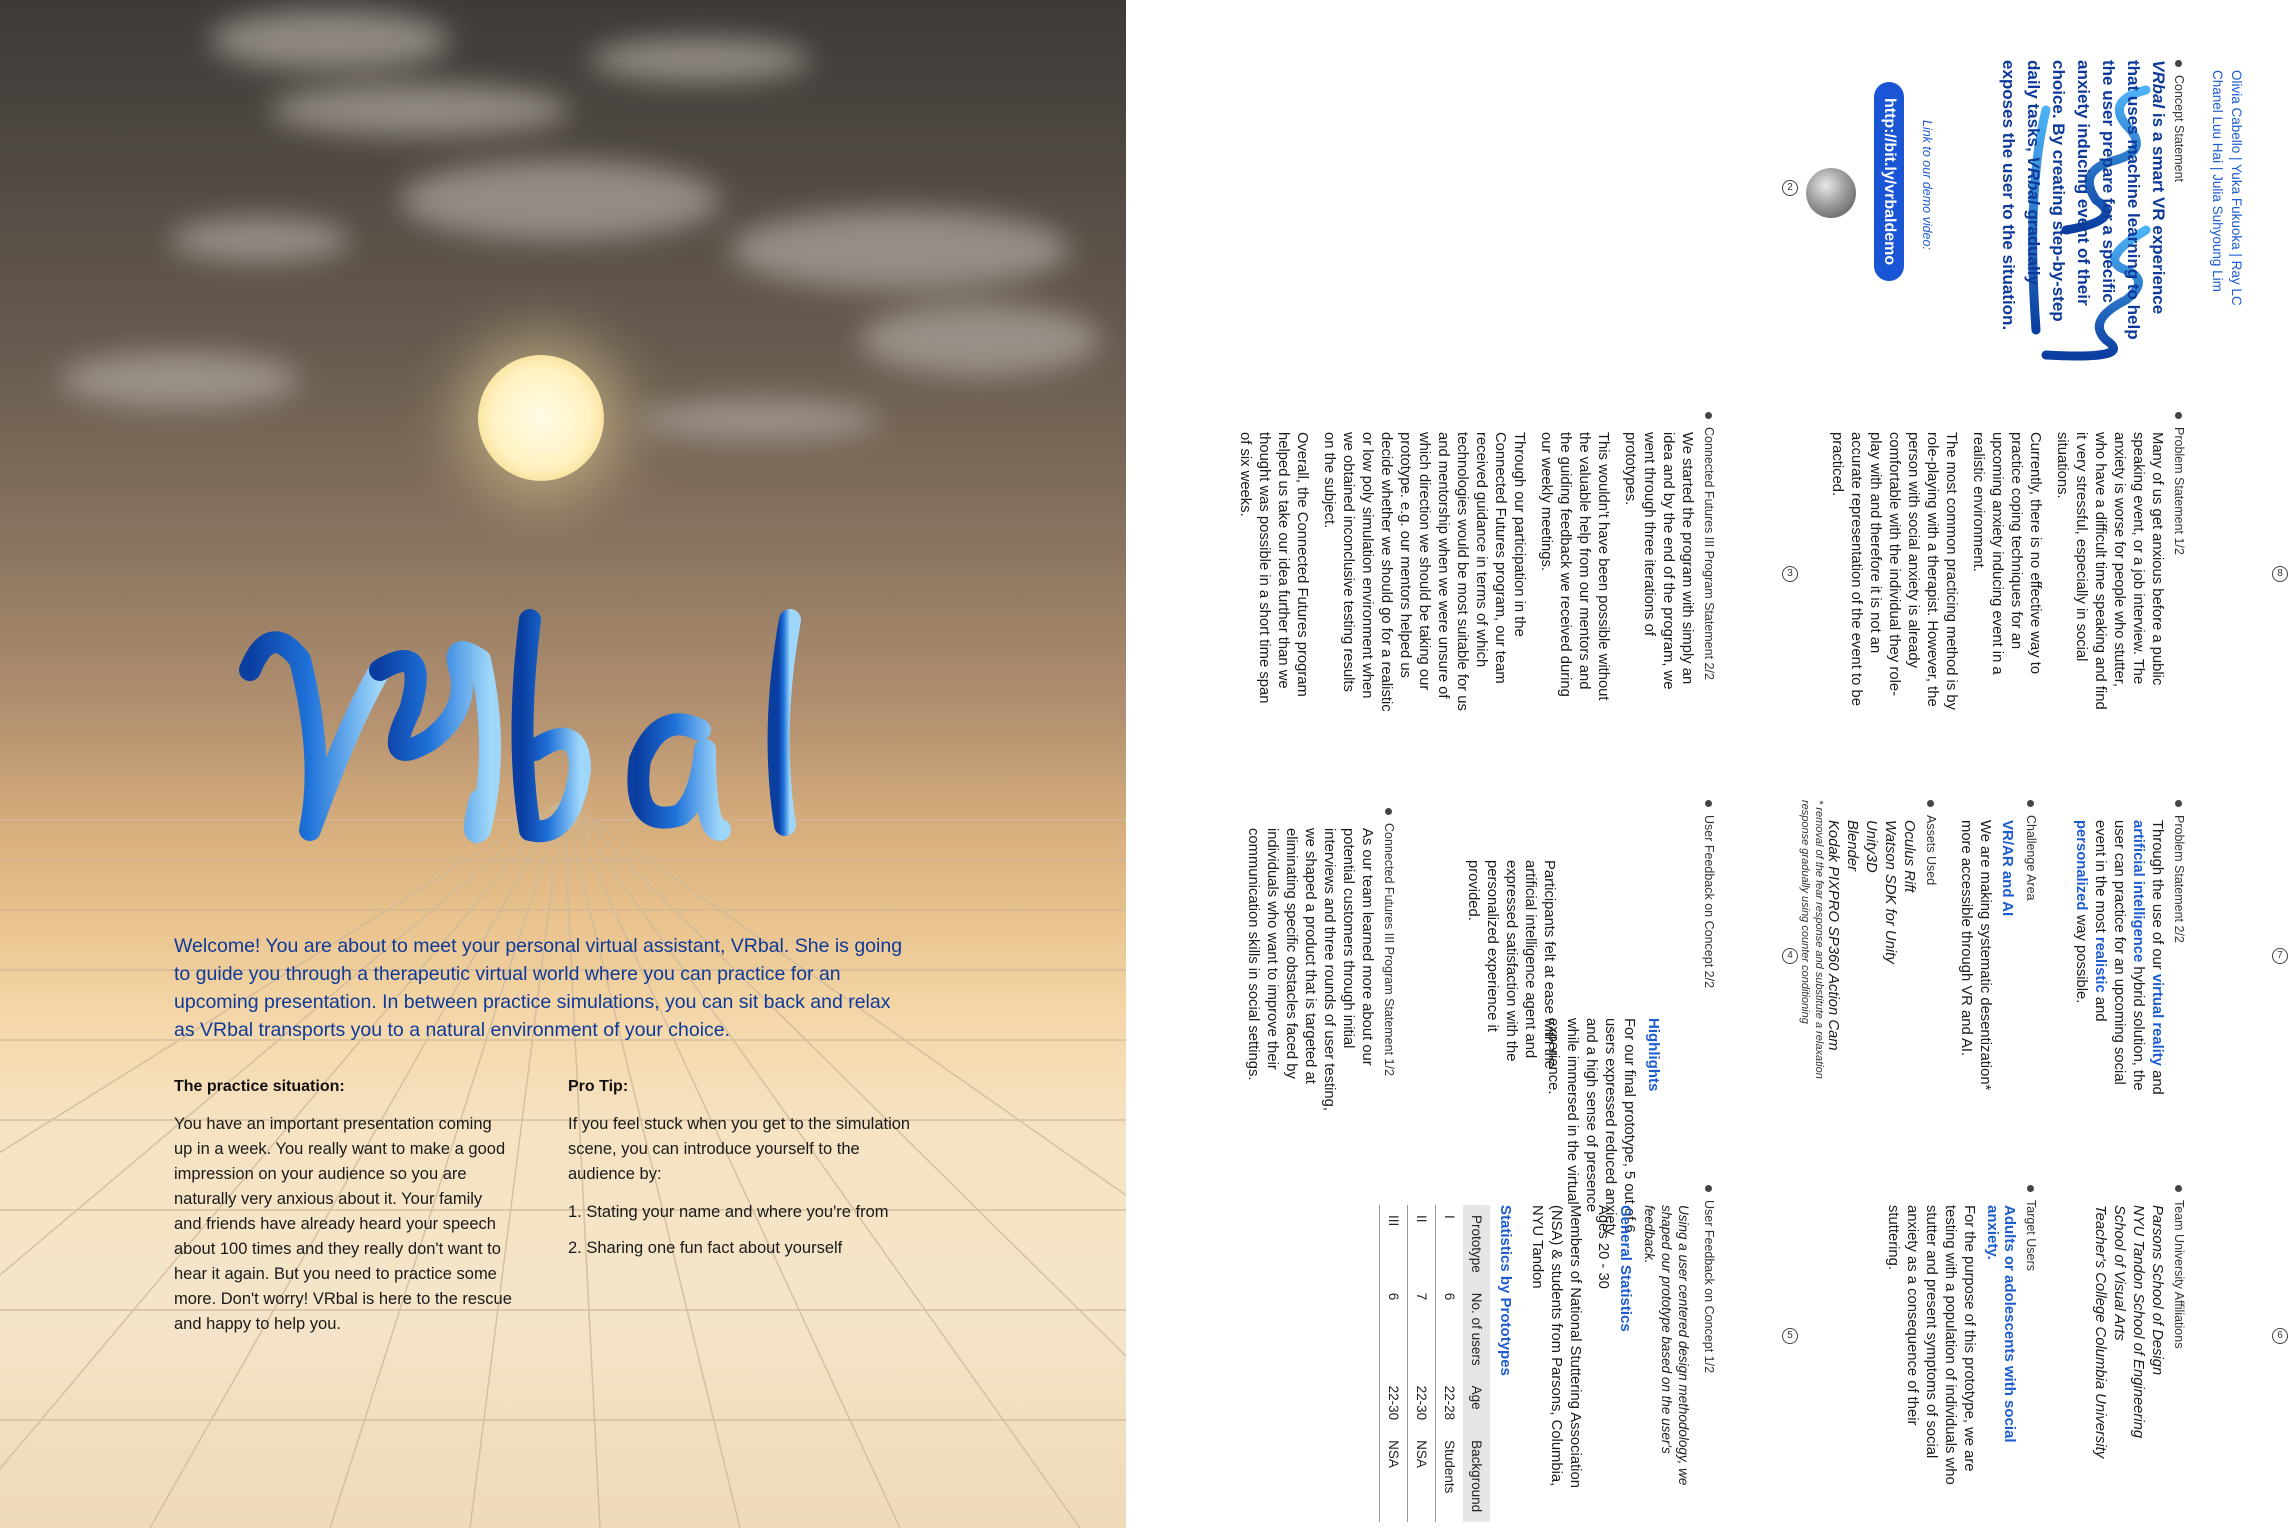 The image size is (2292, 1528). What do you see at coordinates (1909, 856) in the screenshot?
I see `asset-item: Oculus Rift` at bounding box center [1909, 856].